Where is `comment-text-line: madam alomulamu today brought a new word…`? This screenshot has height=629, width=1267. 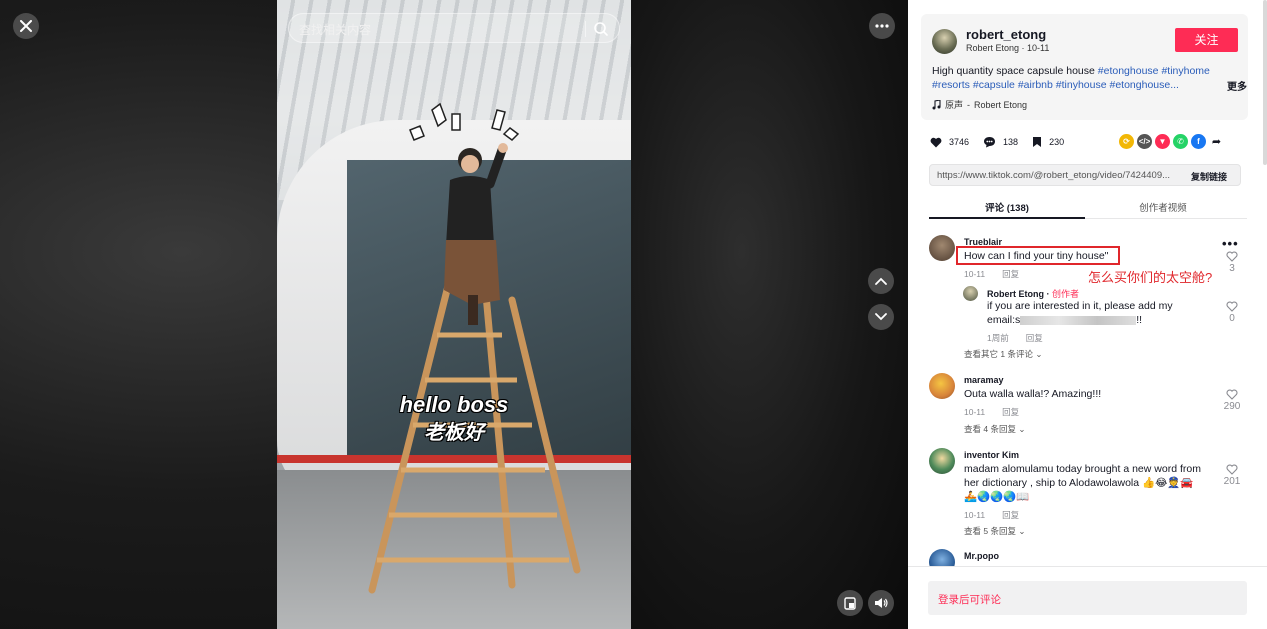
comment-text-line: madam alomulamu today brought a new word… is located at coordinates (1082, 469).